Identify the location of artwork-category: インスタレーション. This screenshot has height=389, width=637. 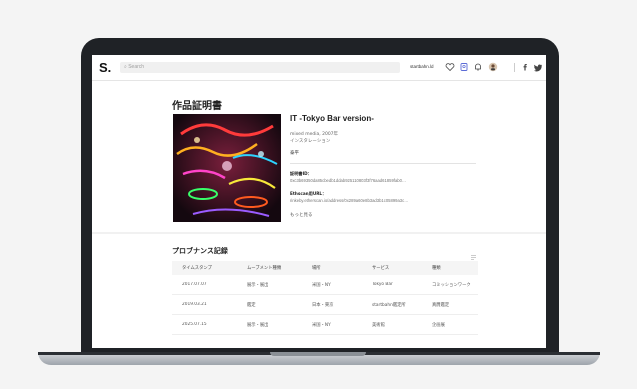
(310, 141).